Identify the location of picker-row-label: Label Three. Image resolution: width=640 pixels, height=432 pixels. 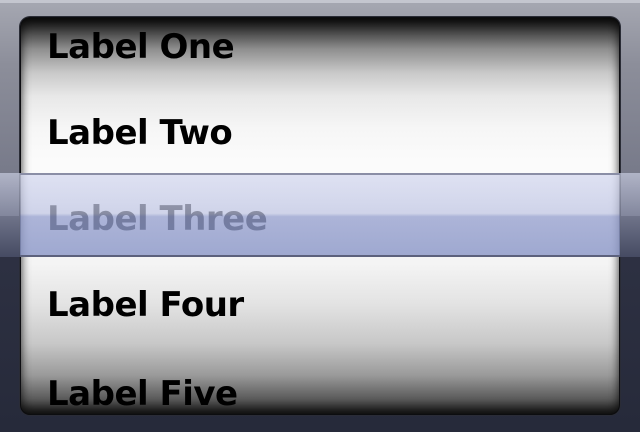
(157, 219).